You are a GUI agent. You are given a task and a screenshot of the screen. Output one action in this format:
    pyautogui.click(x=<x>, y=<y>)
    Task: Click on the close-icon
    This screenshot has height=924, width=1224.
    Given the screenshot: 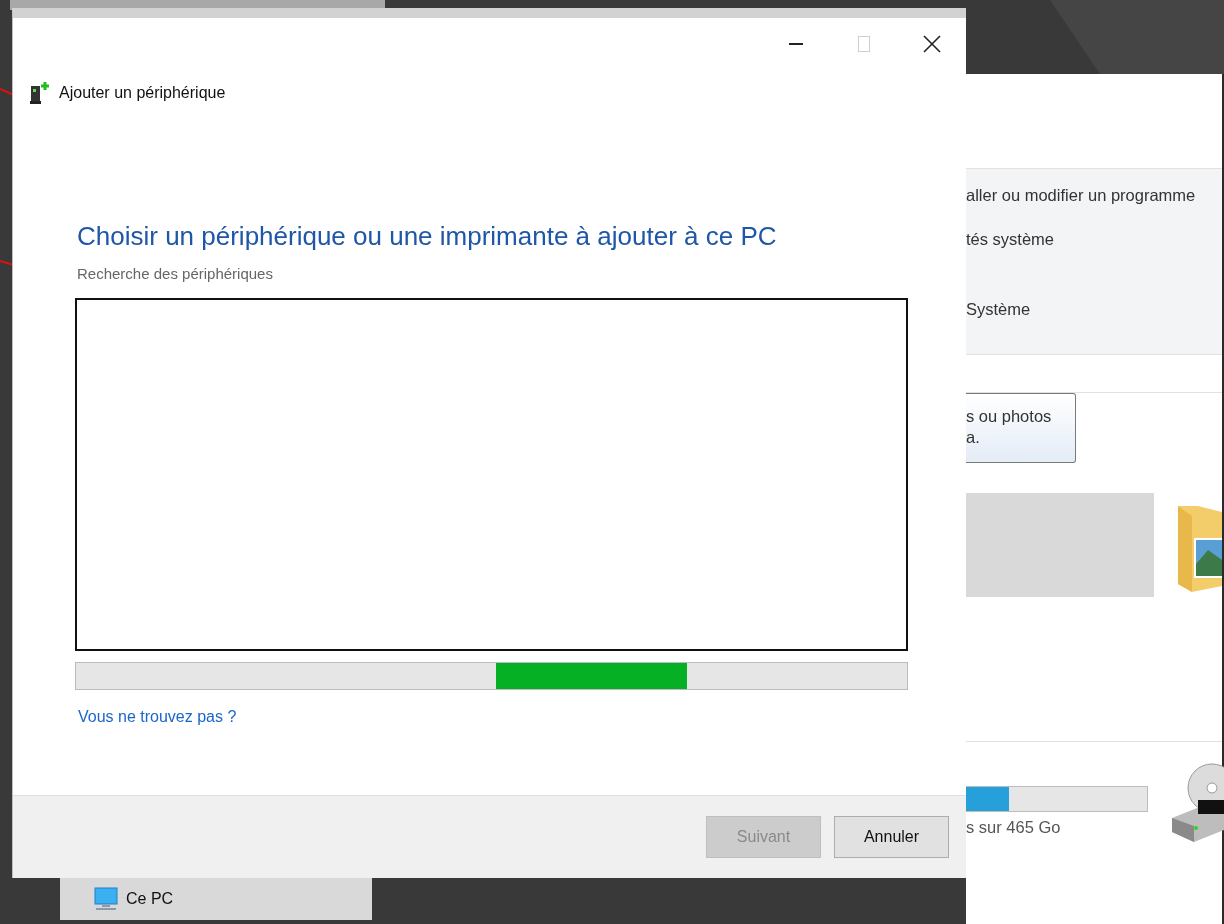 What is the action you would take?
    pyautogui.click(x=932, y=44)
    